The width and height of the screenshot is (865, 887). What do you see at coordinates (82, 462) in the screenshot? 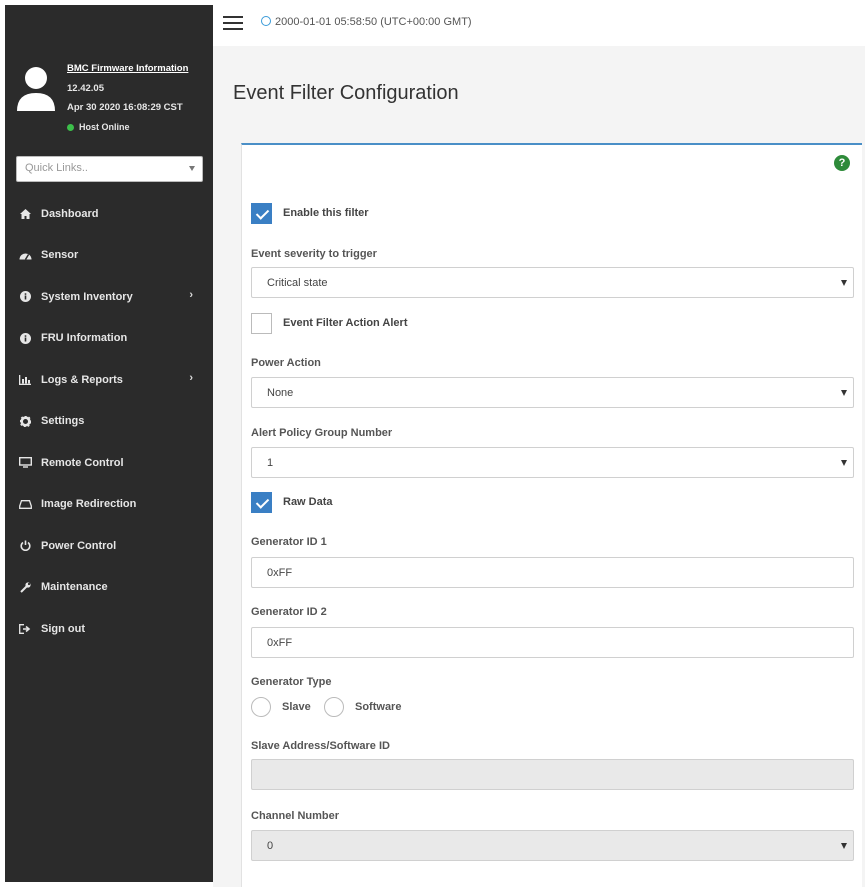
I see `sidebar-item-label: Remote Control` at bounding box center [82, 462].